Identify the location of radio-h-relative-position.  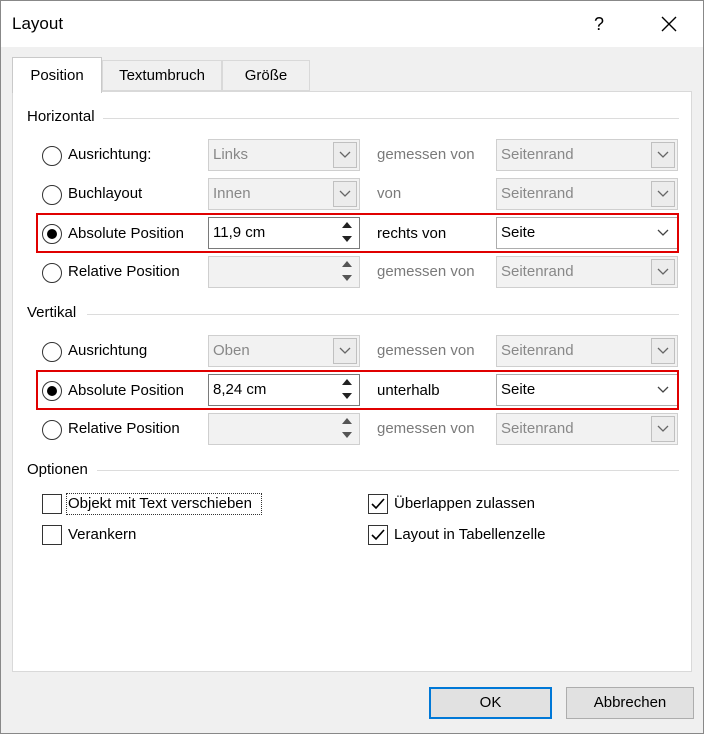
(52, 273).